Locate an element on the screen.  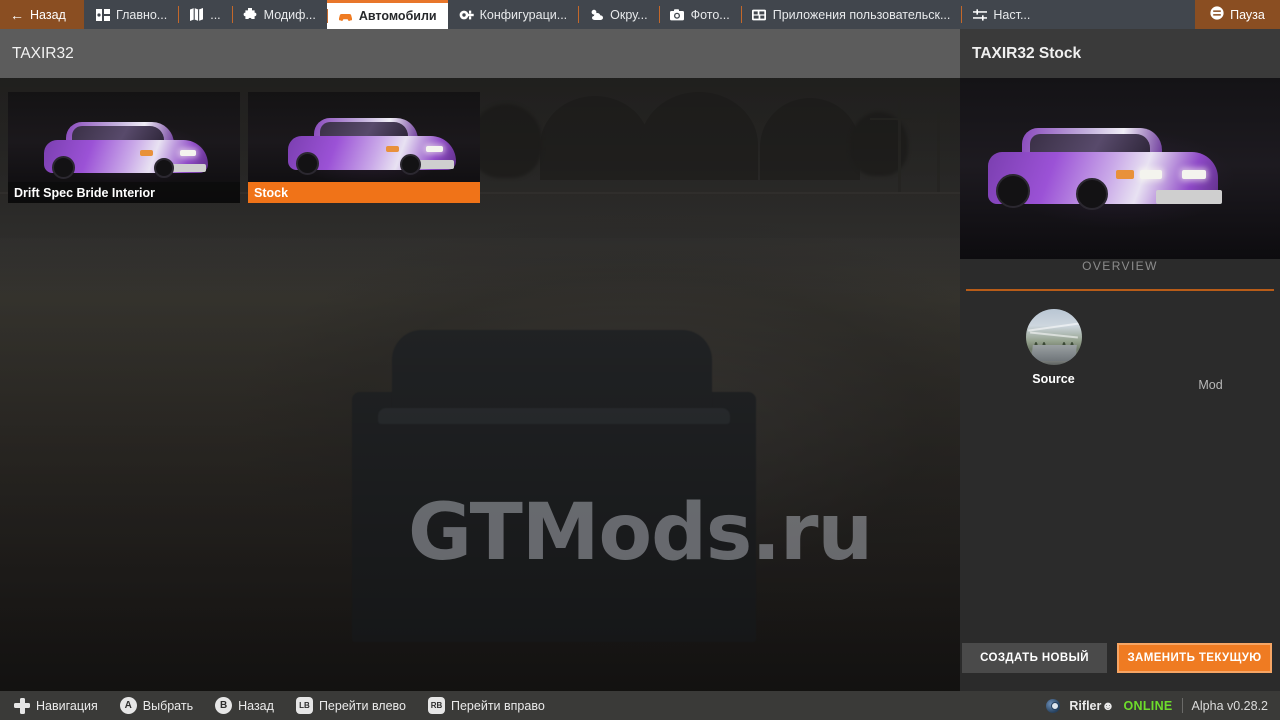
hint-select: A Выбрать is located at coordinates (156, 705).